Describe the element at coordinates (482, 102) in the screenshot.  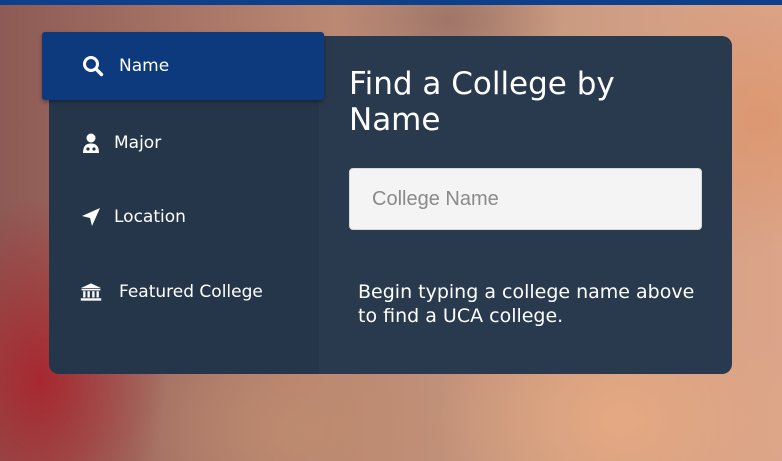
I see `page-title: Find a College by Name` at that location.